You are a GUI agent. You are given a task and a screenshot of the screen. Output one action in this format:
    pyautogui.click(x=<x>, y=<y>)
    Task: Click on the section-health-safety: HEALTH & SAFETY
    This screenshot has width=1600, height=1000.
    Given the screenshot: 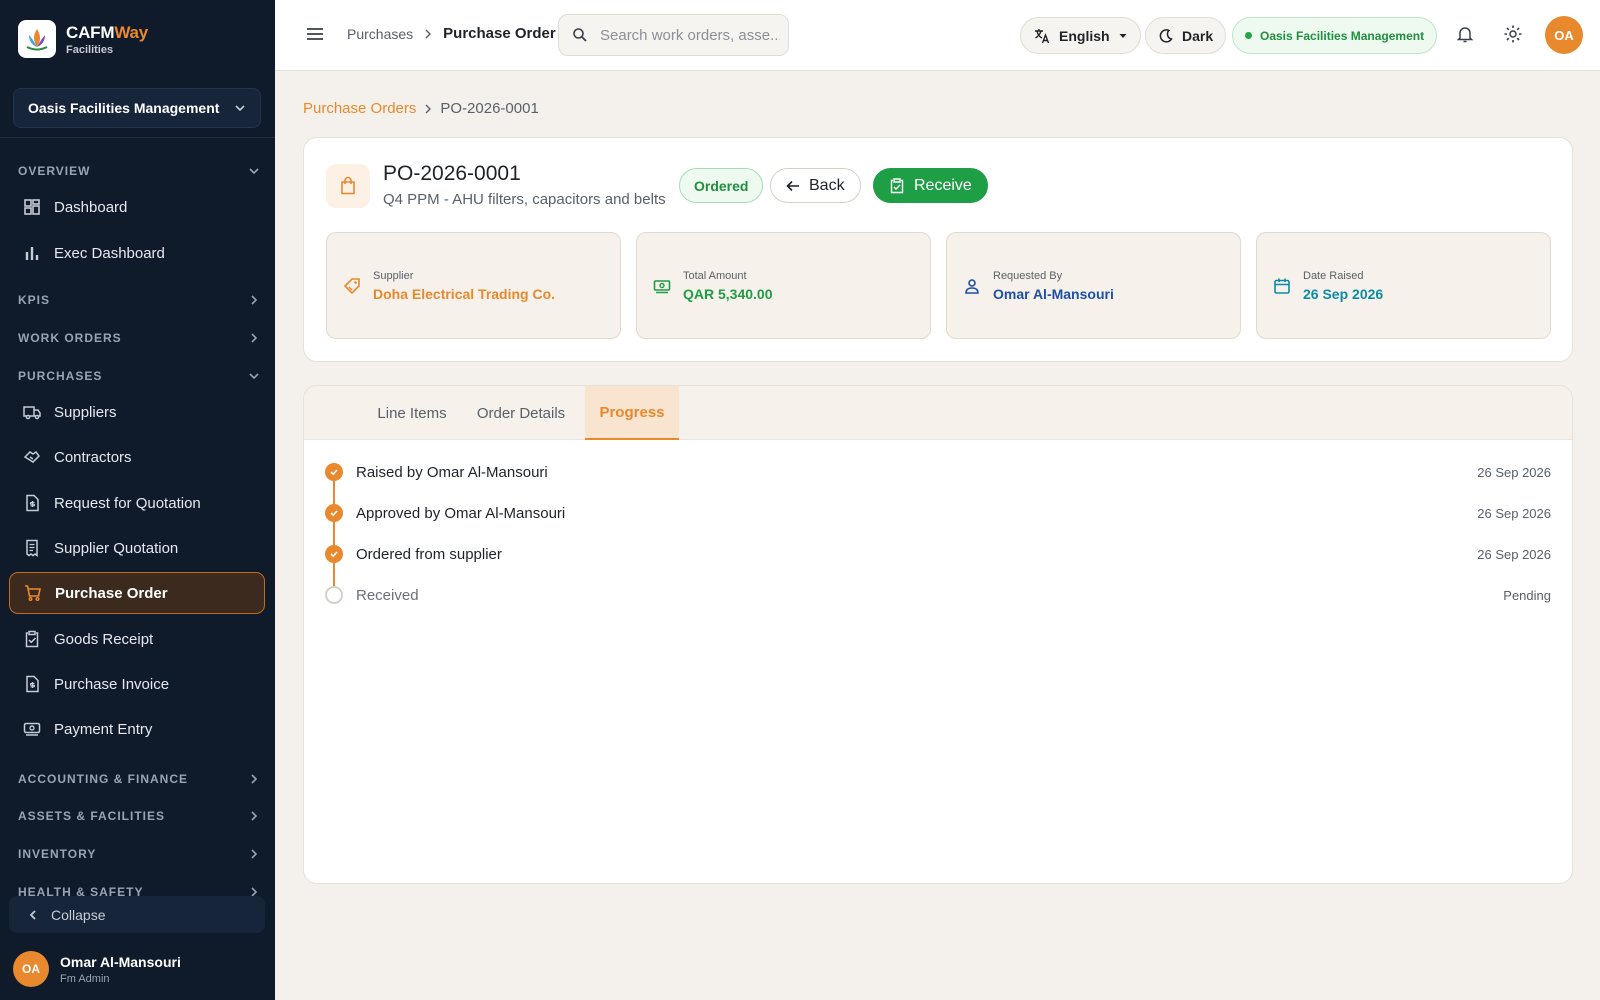 What is the action you would take?
    pyautogui.click(x=139, y=889)
    